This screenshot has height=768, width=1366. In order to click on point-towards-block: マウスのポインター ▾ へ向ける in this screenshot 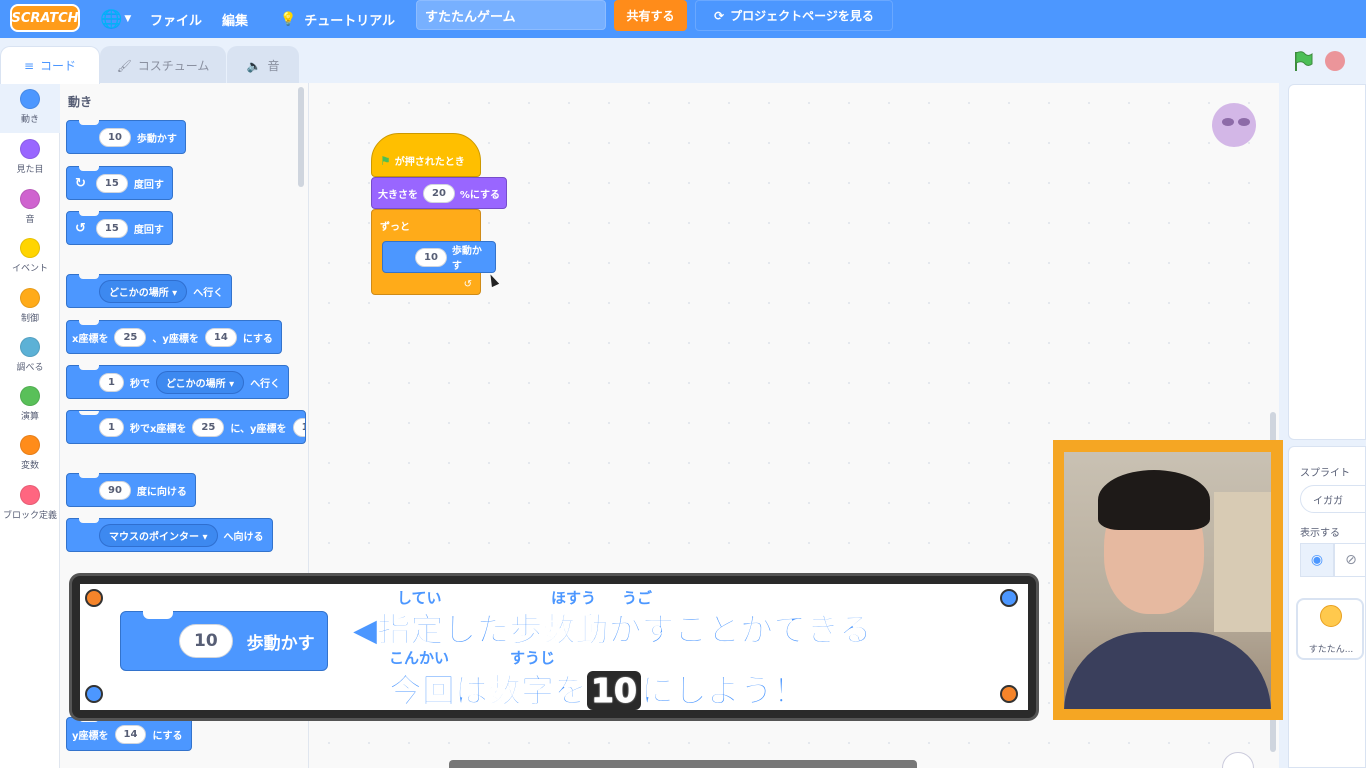, I will do `click(169, 535)`.